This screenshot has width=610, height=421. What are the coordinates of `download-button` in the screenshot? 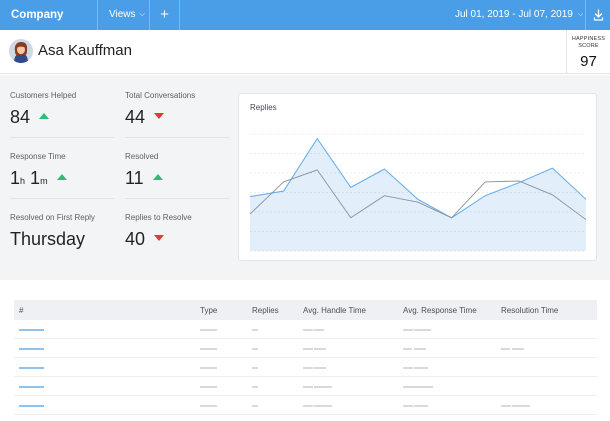 It's located at (597, 15).